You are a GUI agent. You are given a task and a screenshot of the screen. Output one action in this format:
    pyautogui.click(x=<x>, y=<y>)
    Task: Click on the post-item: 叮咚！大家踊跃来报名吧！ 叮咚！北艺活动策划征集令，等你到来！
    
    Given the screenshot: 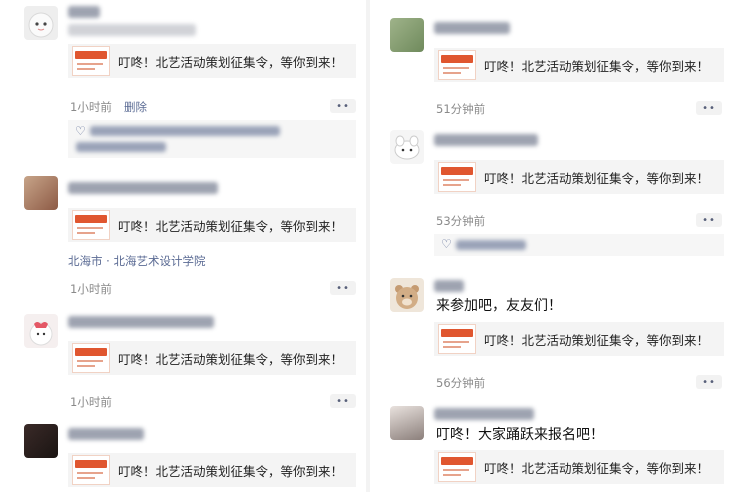 What is the action you would take?
    pyautogui.click(x=555, y=447)
    